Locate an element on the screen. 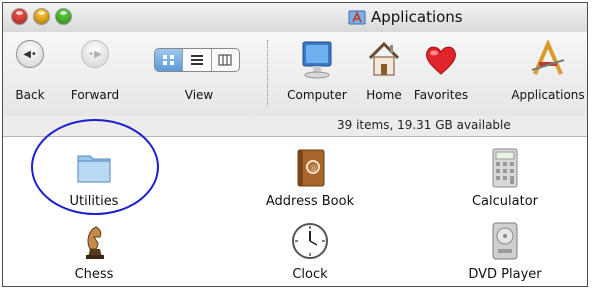 The image size is (592, 289). list-view-button is located at coordinates (197, 60).